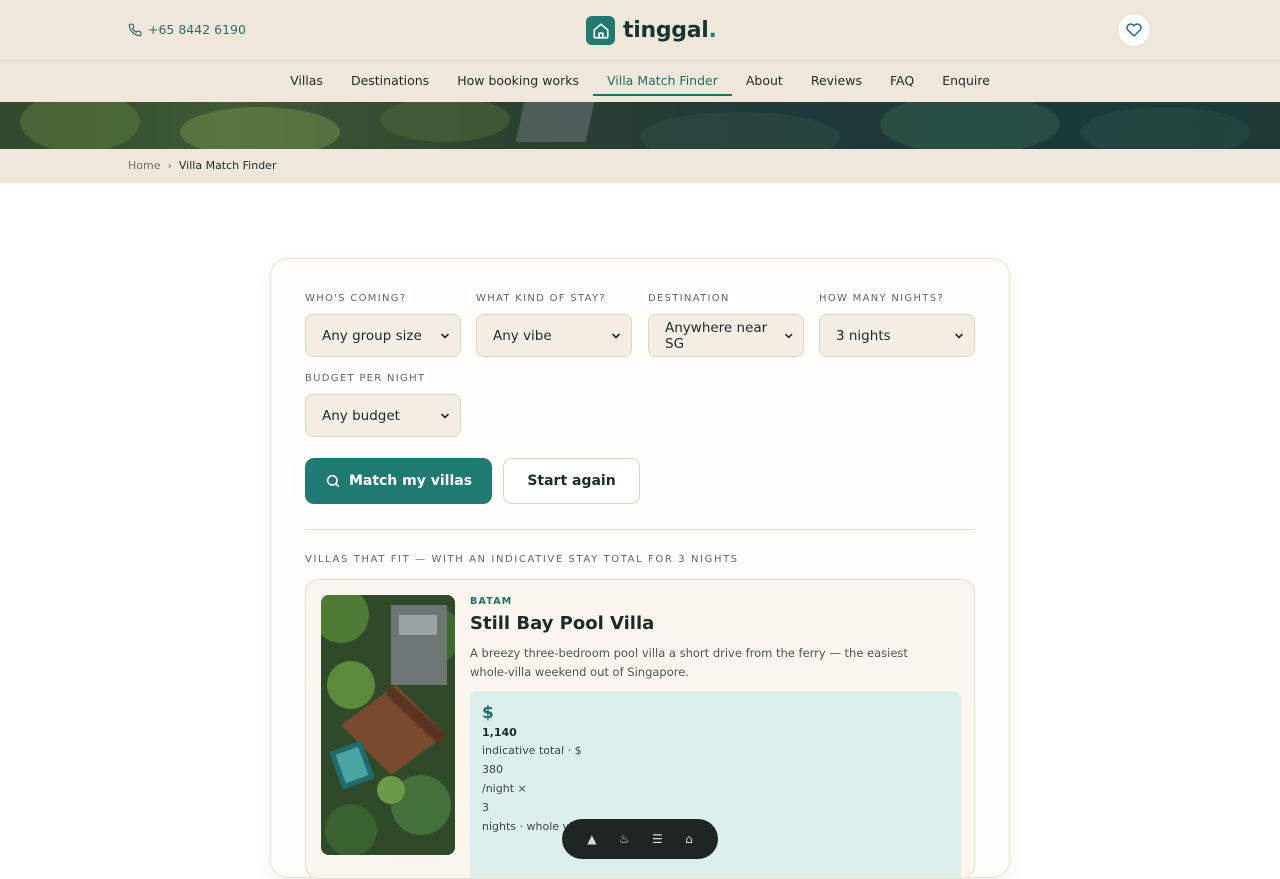 The width and height of the screenshot is (1280, 879). I want to click on match-villas-button: Match my villas, so click(398, 481).